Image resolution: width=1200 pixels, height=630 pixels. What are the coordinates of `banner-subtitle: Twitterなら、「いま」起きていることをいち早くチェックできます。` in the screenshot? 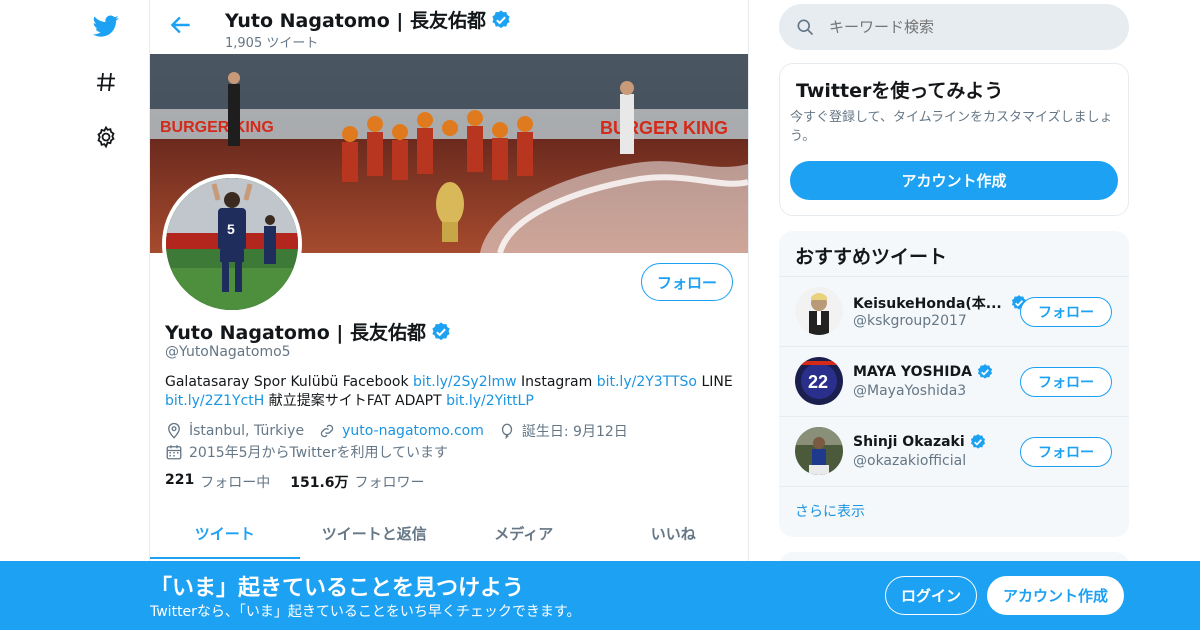 It's located at (365, 612).